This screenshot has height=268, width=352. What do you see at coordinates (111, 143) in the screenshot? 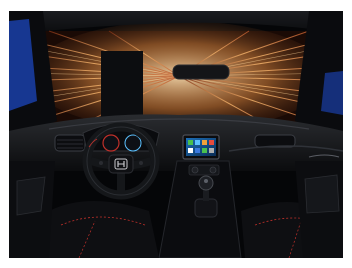
I see `tachometer-gauge` at bounding box center [111, 143].